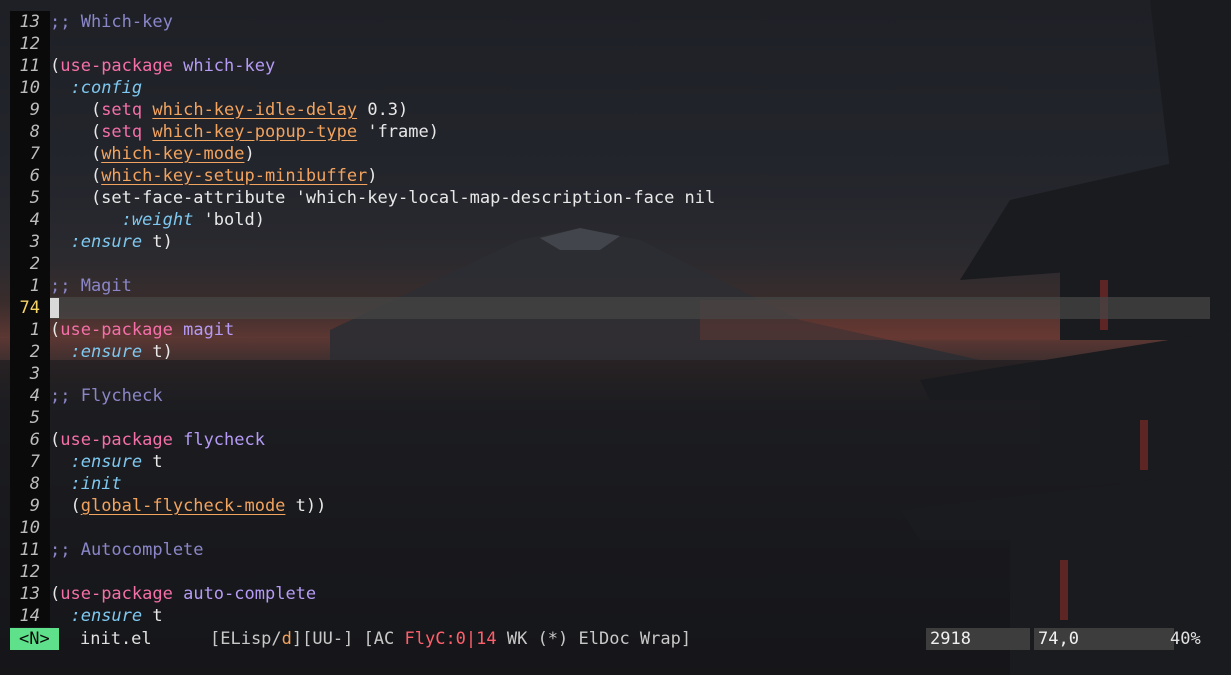 Image resolution: width=1231 pixels, height=675 pixels. Describe the element at coordinates (594, 639) in the screenshot. I see `modes-suffix: WK (*) ElDoc Wrap]` at that location.